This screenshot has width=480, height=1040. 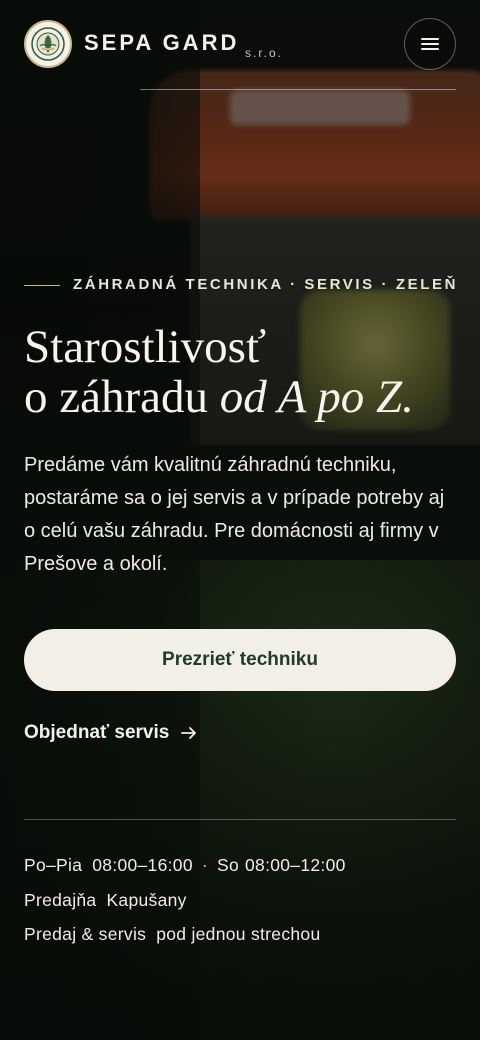 What do you see at coordinates (60, 900) in the screenshot?
I see `store-label: Predajňa` at bounding box center [60, 900].